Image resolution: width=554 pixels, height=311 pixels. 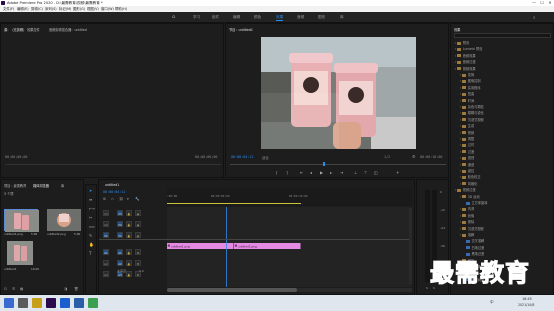 I want to click on timeline-clip: untitled2.png, so click(x=267, y=246).